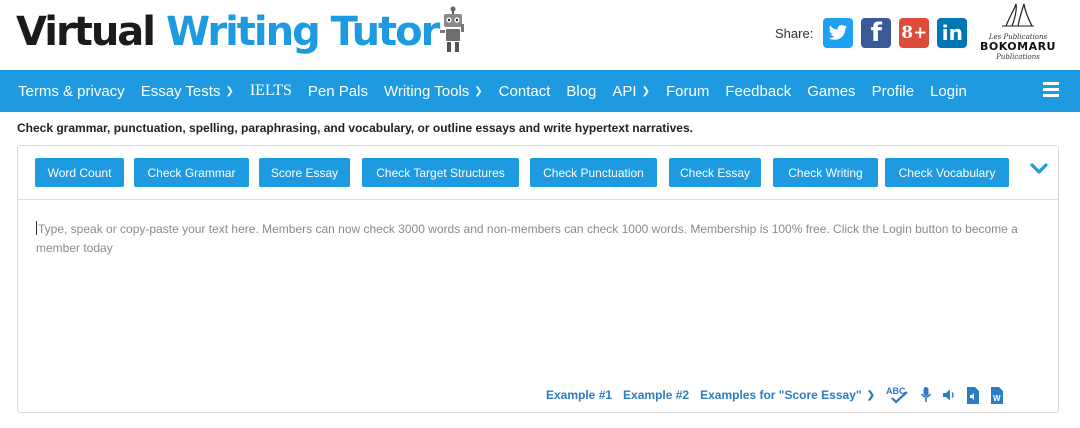 The image size is (1080, 428). I want to click on check-vocabulary-button: Check Vocabulary, so click(947, 172).